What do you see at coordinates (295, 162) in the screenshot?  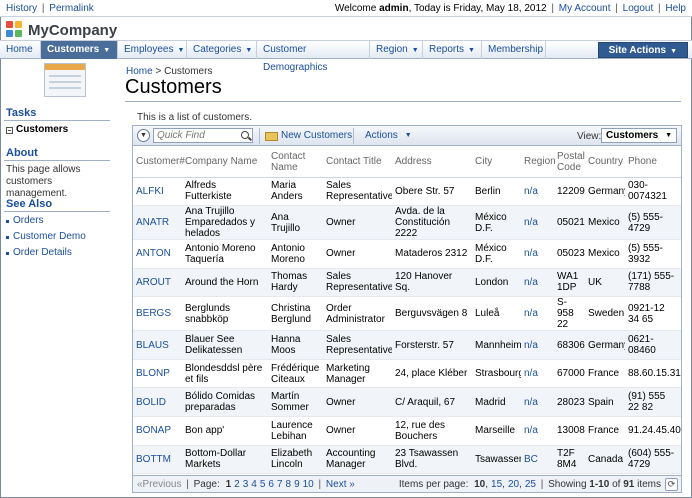 I see `column-header: Contact Name` at bounding box center [295, 162].